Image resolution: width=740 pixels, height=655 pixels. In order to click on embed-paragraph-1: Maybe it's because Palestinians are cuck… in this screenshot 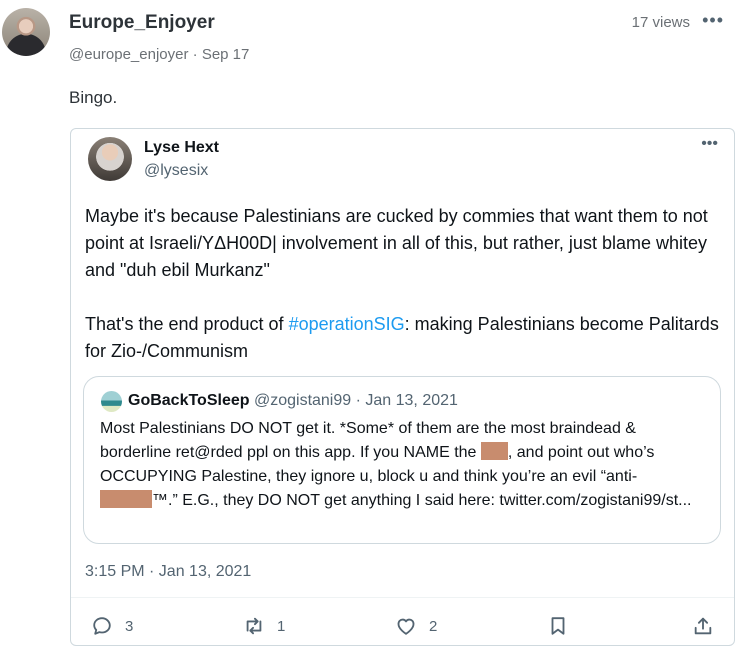, I will do `click(396, 243)`.